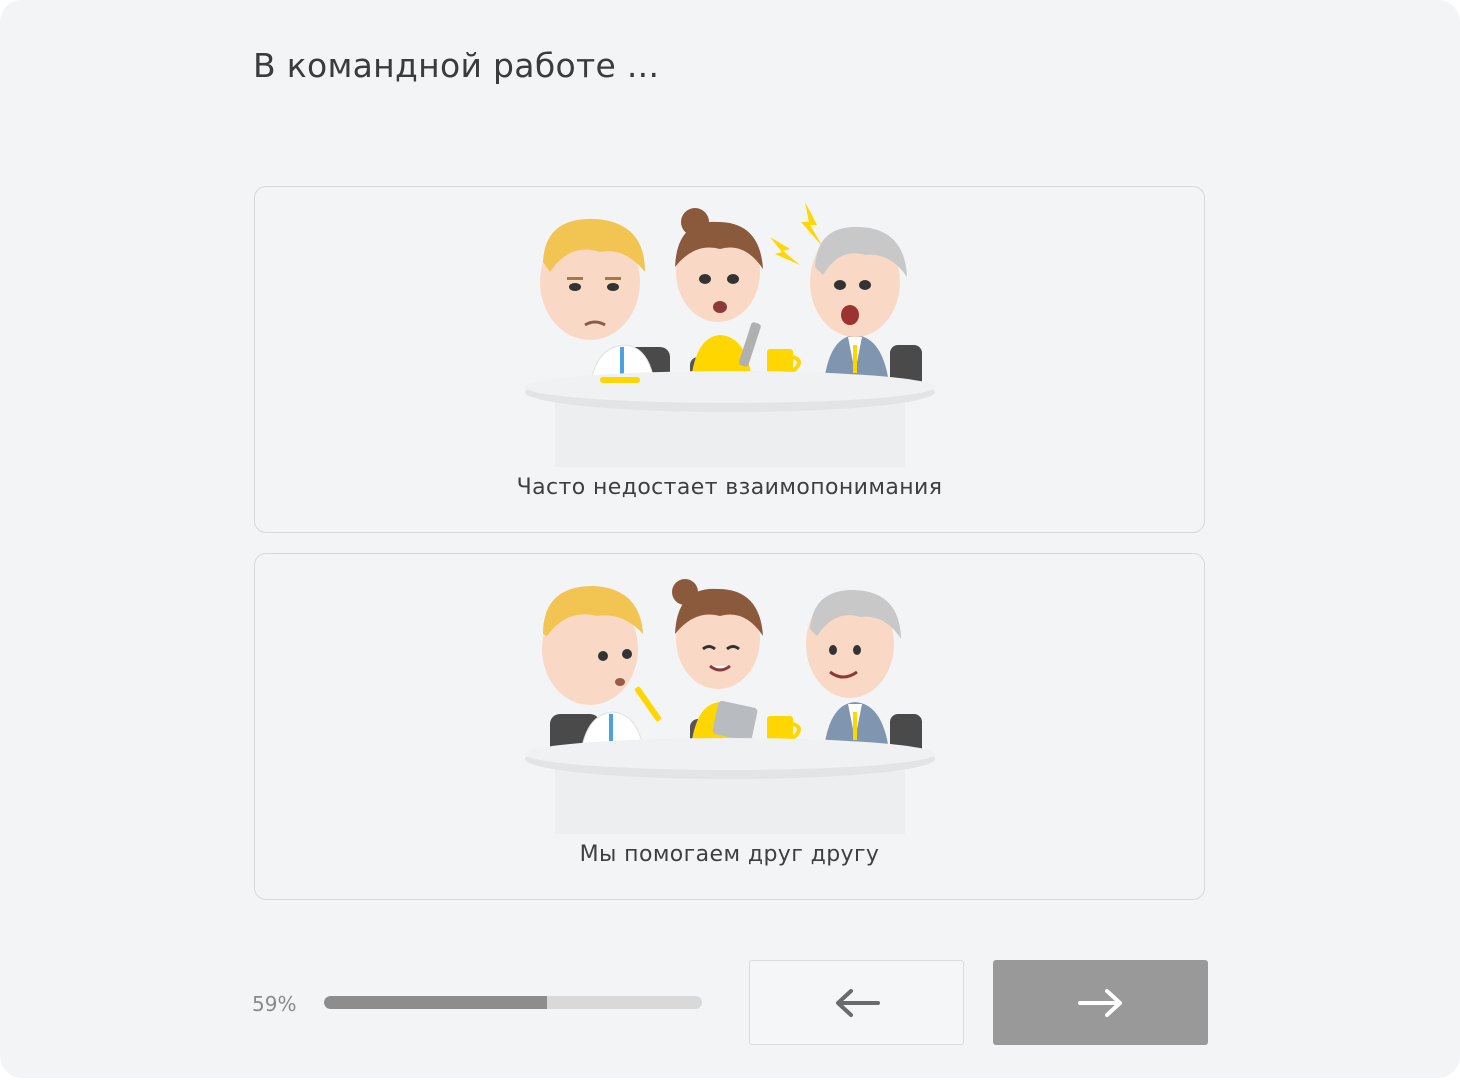  Describe the element at coordinates (729, 854) in the screenshot. I see `answer-option-2-label: Мы помогаем друг другу` at that location.